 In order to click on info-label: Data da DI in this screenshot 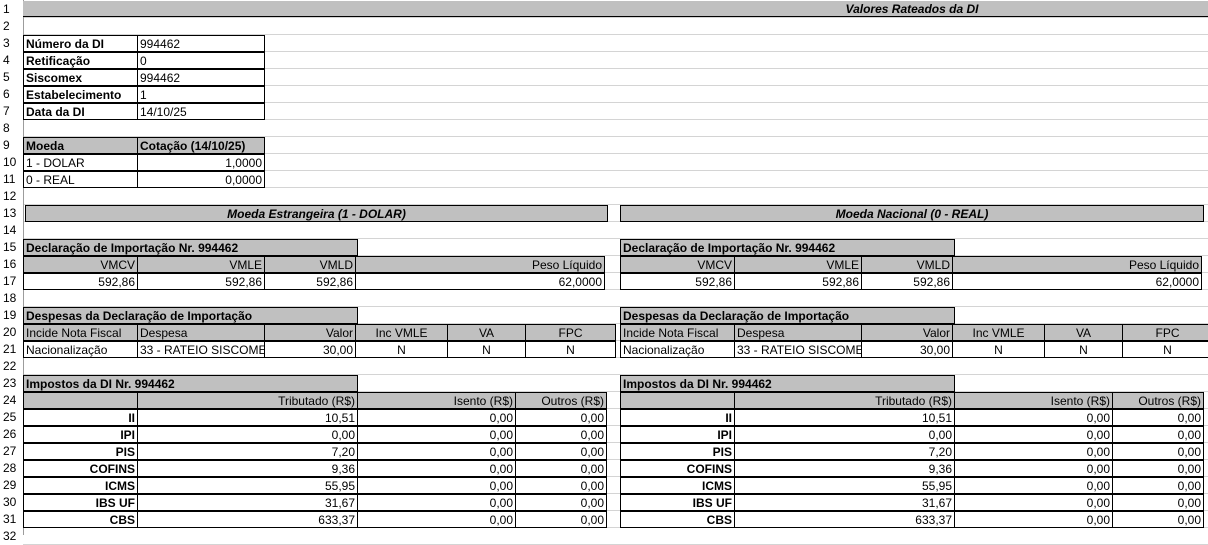, I will do `click(80, 111)`.